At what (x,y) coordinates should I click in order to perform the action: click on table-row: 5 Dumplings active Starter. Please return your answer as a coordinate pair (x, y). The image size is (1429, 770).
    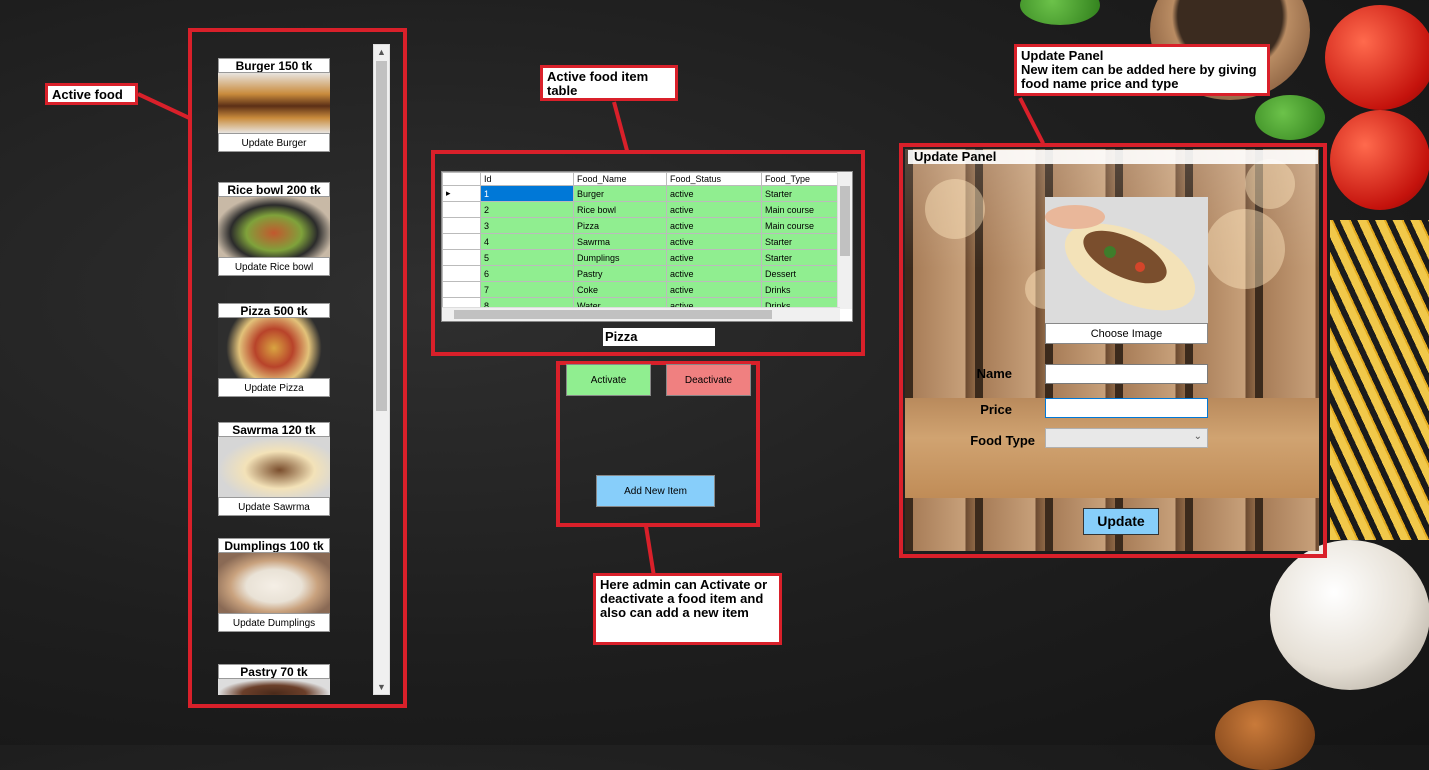
    Looking at the image, I should click on (640, 257).